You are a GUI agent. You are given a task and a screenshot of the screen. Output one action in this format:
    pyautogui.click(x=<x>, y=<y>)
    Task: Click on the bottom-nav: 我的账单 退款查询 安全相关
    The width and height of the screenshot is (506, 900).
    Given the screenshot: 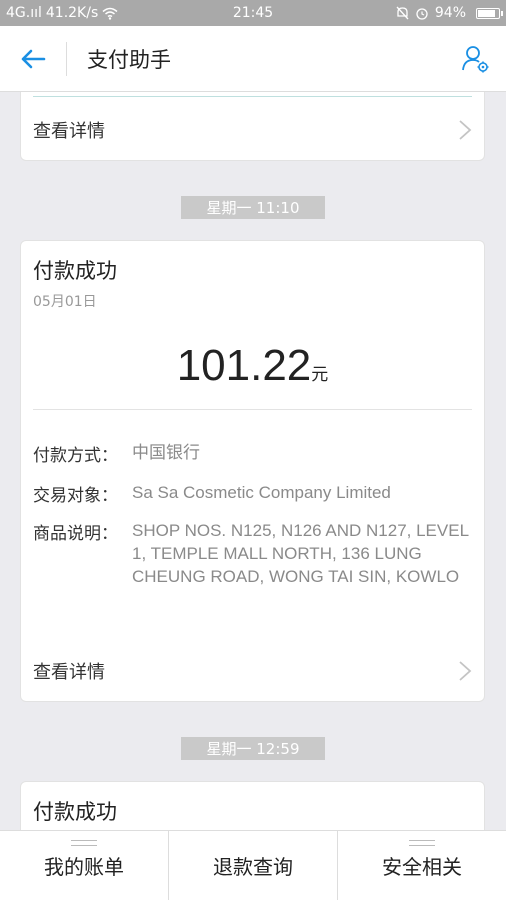 What is the action you would take?
    pyautogui.click(x=253, y=865)
    